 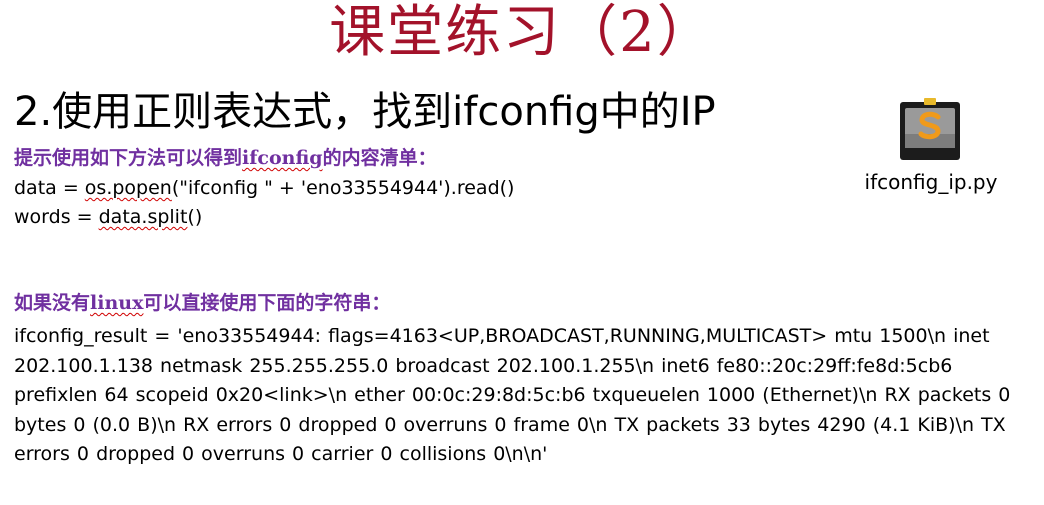 What do you see at coordinates (379, 158) in the screenshot?
I see `hint-popen-suffix: 的内容清单：` at bounding box center [379, 158].